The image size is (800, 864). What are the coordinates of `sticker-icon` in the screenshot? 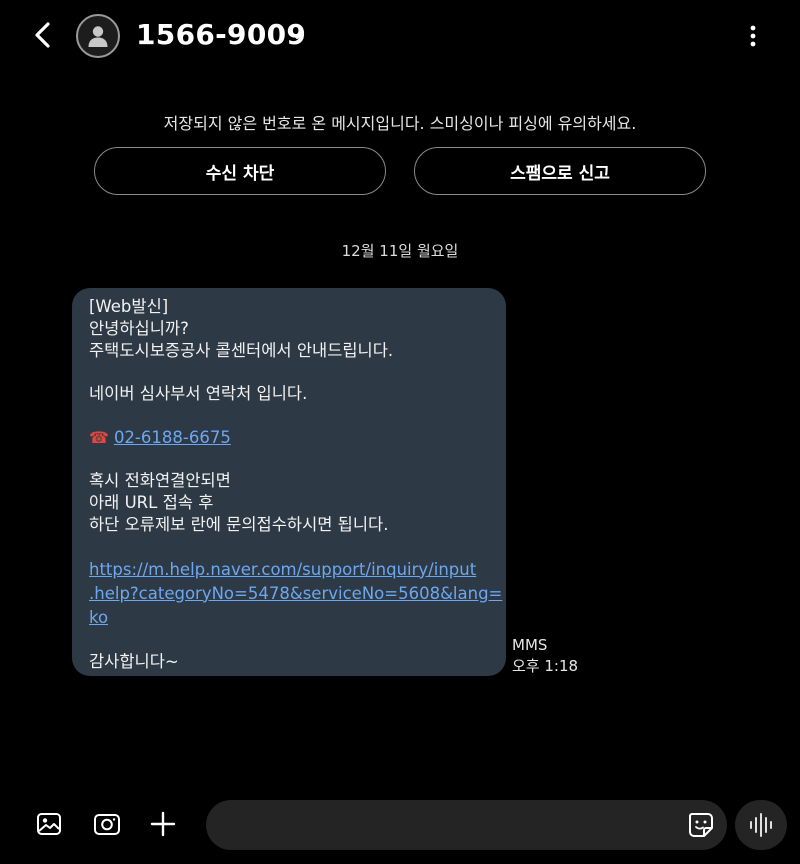 It's located at (701, 825).